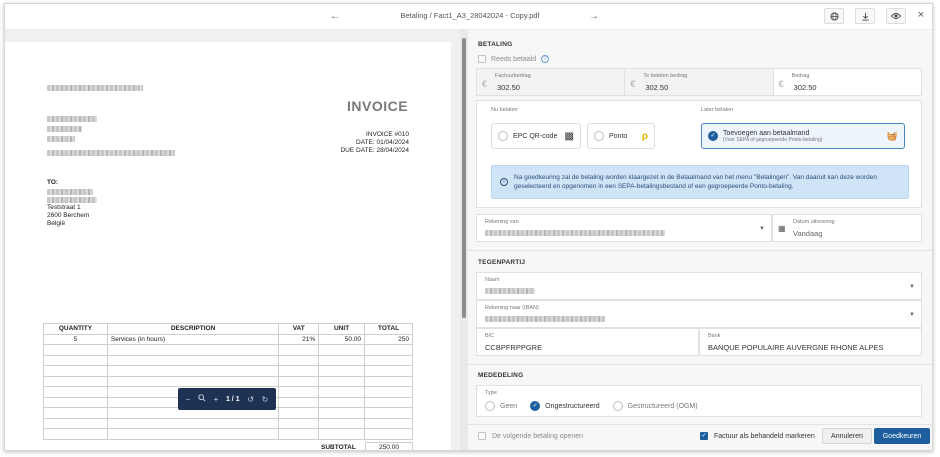 The width and height of the screenshot is (940, 457). Describe the element at coordinates (374, 150) in the screenshot. I see `invoice-due-date: DUE DATE: 28/04/2024` at that location.